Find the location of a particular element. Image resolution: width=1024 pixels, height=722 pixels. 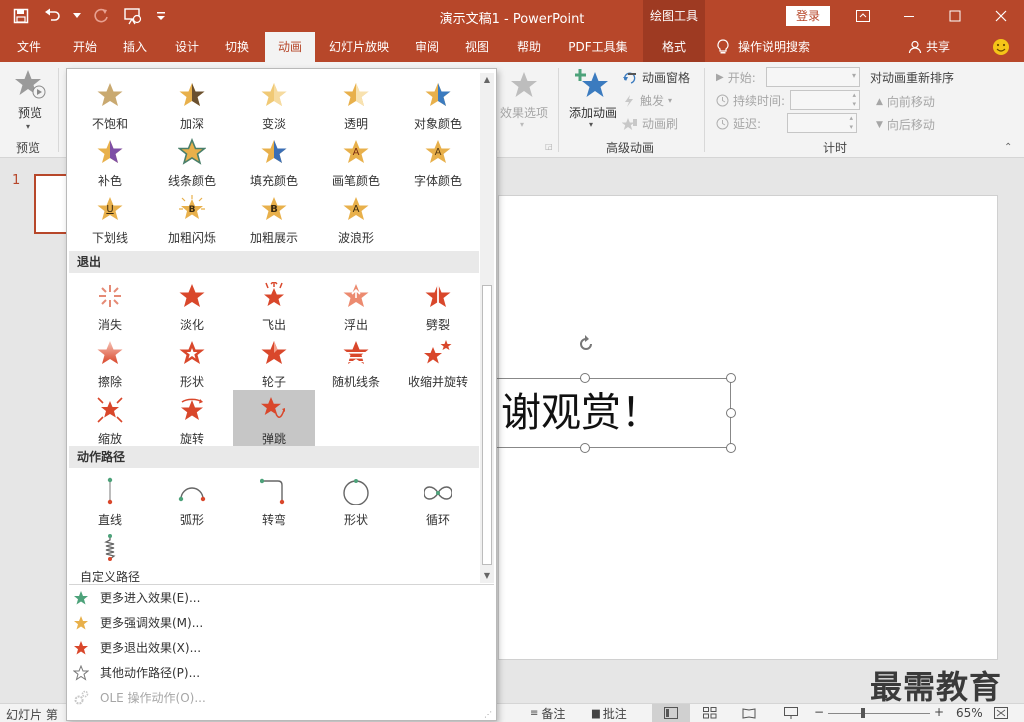

zoom-level: 65% is located at coordinates (969, 713).